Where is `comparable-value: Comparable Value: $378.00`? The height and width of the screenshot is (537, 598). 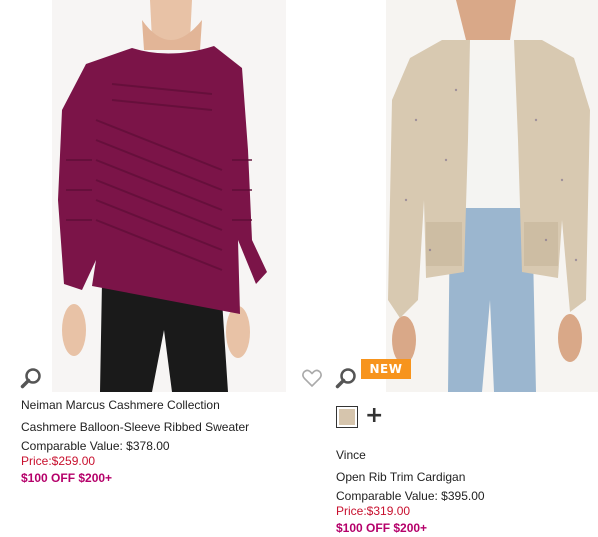 comparable-value: Comparable Value: $378.00 is located at coordinates (95, 446).